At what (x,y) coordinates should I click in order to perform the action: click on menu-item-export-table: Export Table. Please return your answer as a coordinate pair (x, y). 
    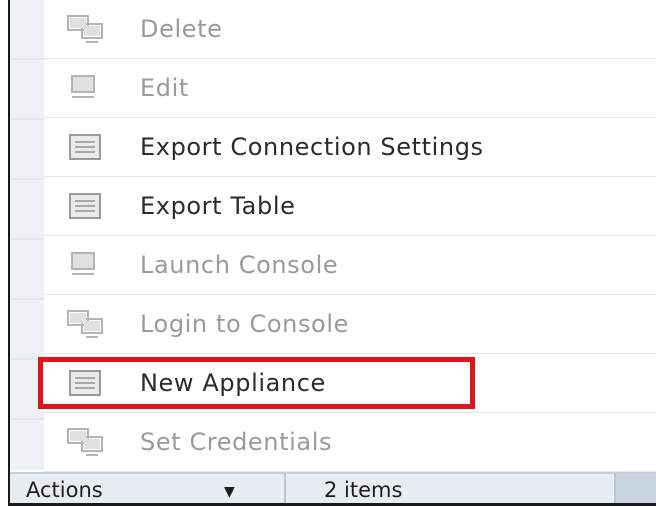
    Looking at the image, I should click on (350, 206).